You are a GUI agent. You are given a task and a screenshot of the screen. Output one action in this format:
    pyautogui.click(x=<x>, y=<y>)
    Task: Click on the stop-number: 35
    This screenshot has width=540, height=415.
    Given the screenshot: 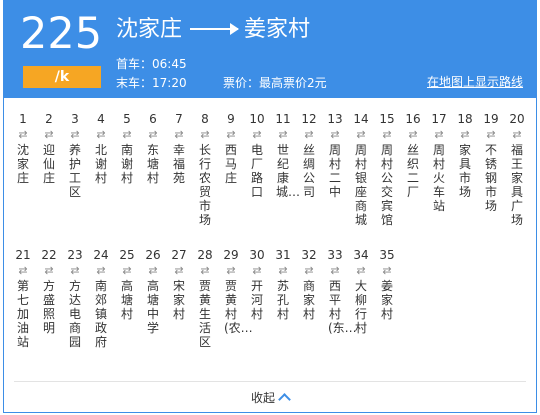 What is the action you would take?
    pyautogui.click(x=387, y=255)
    